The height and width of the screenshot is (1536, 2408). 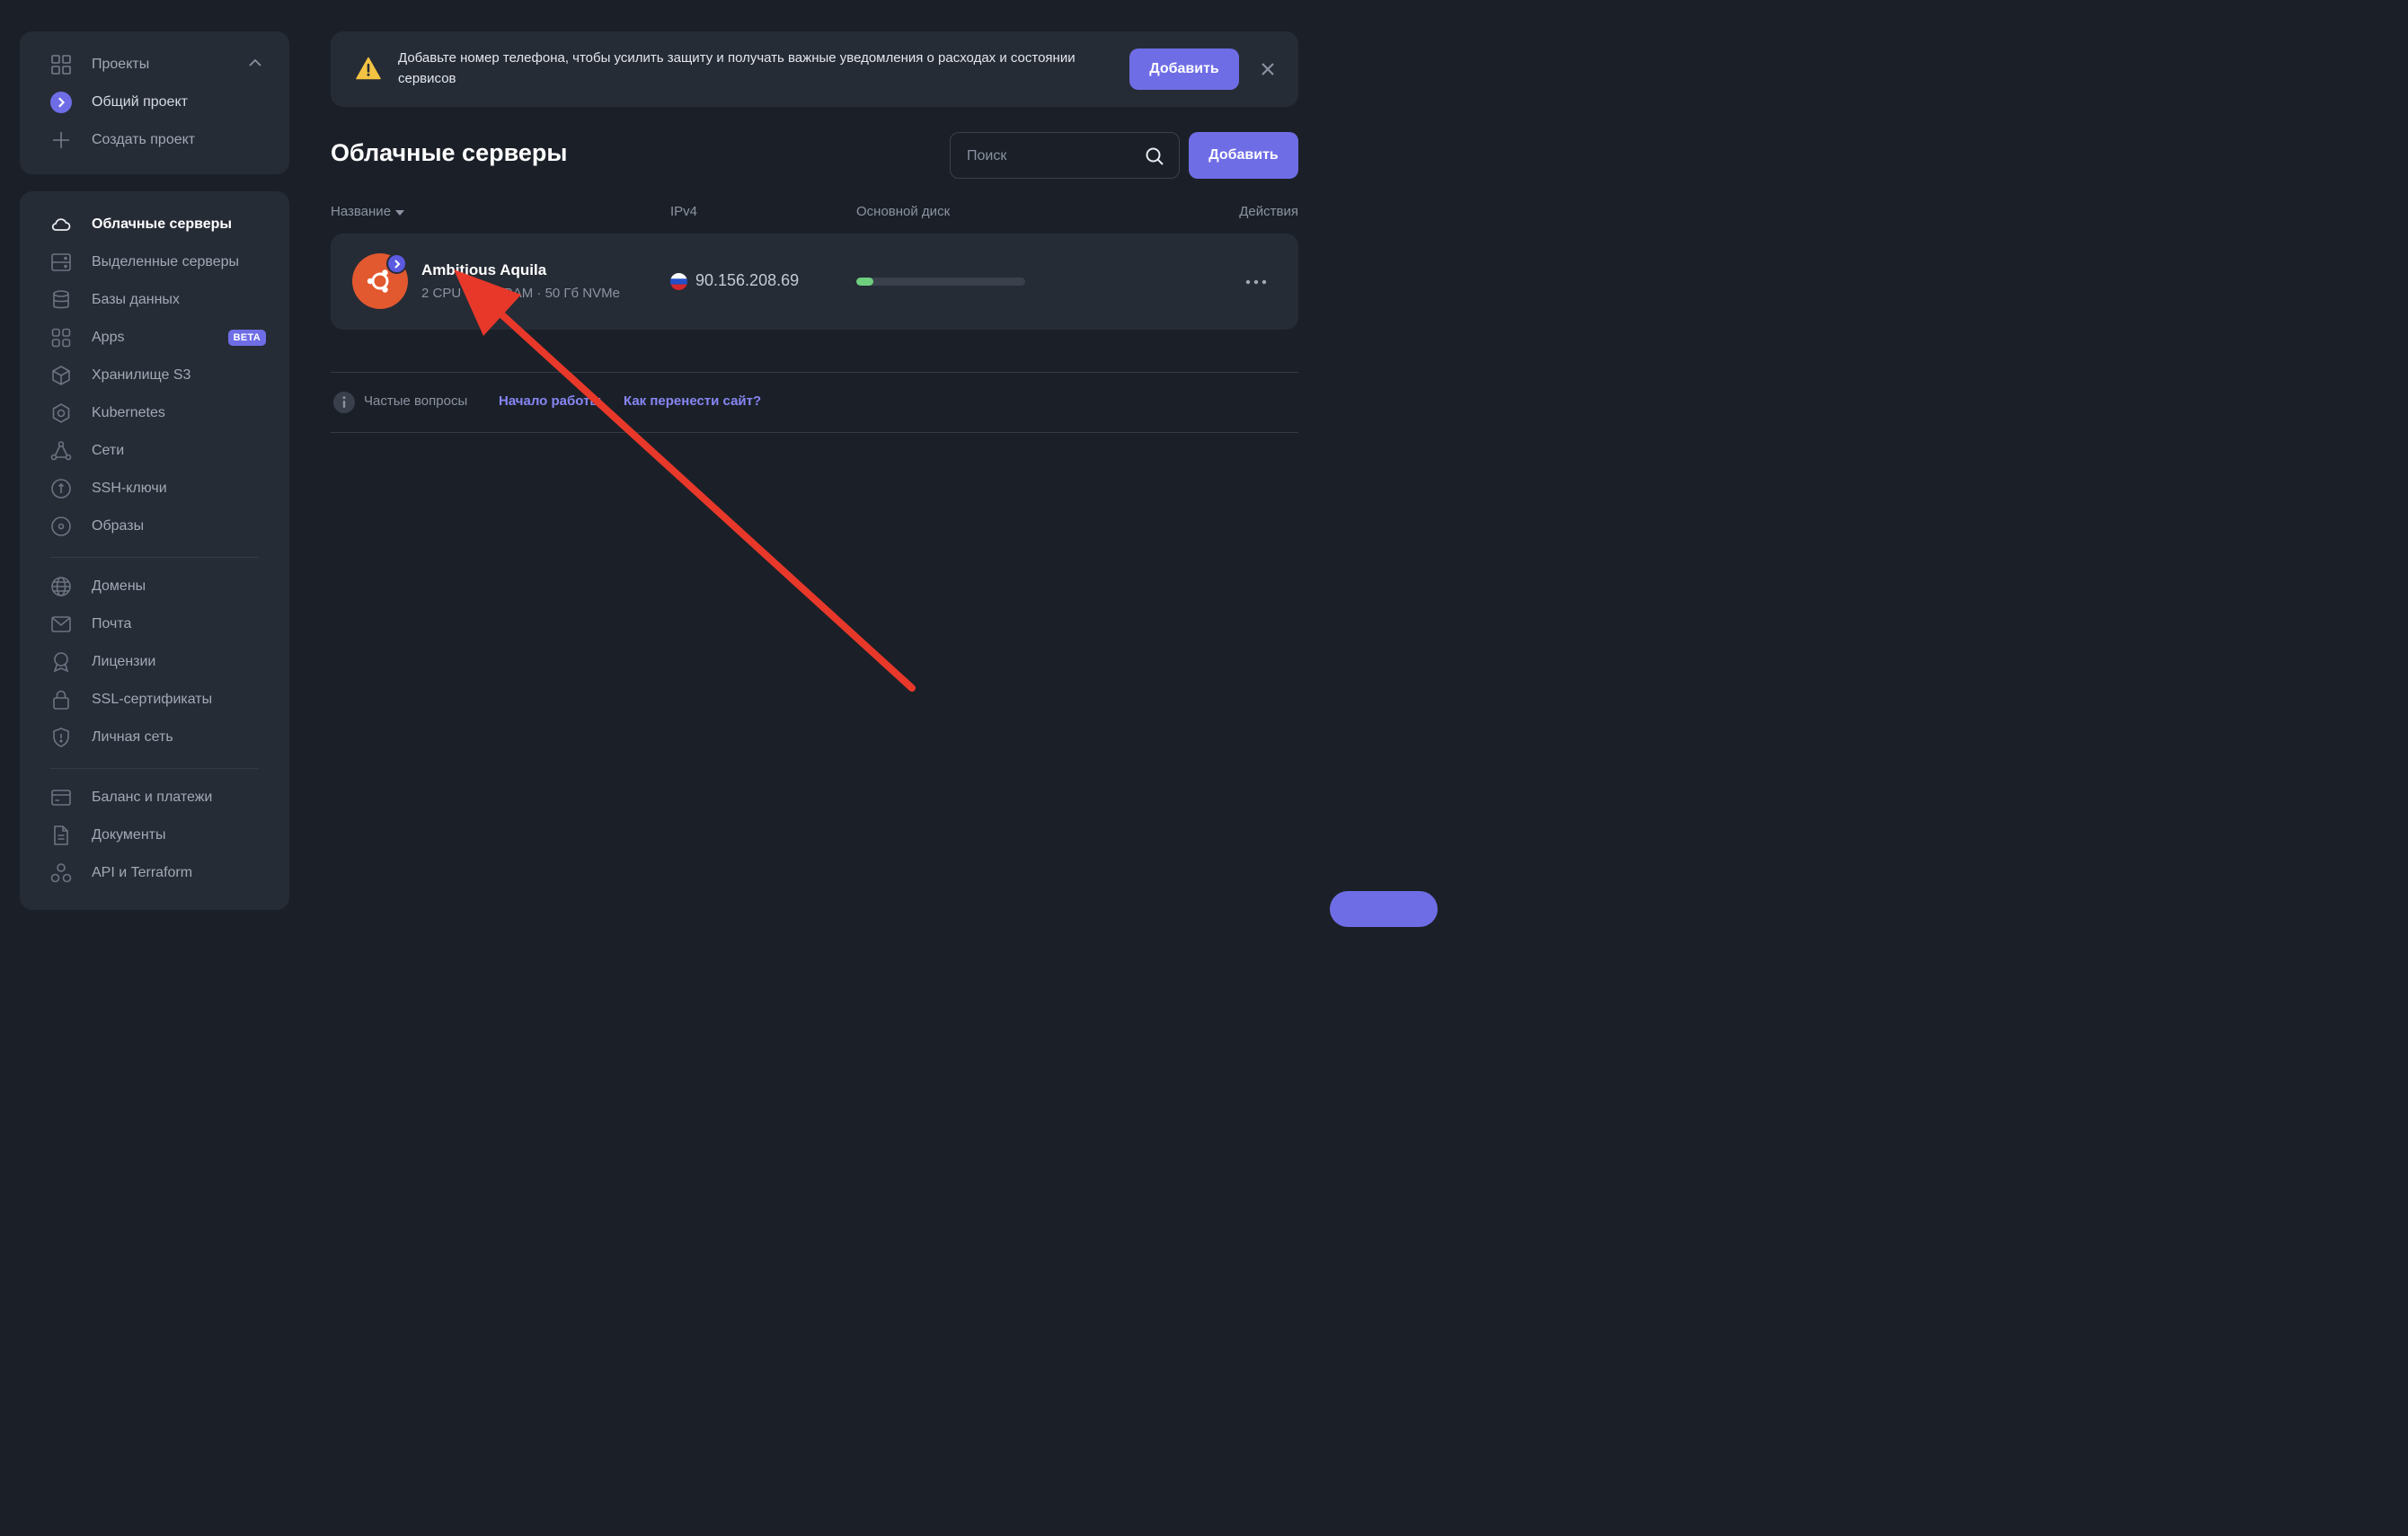 What do you see at coordinates (129, 488) in the screenshot?
I see `sidebar-item-label: SSH-ключи` at bounding box center [129, 488].